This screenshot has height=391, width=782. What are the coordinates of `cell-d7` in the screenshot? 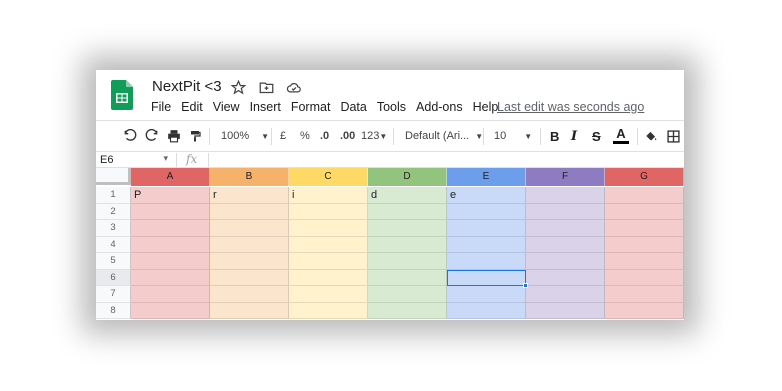 It's located at (407, 294).